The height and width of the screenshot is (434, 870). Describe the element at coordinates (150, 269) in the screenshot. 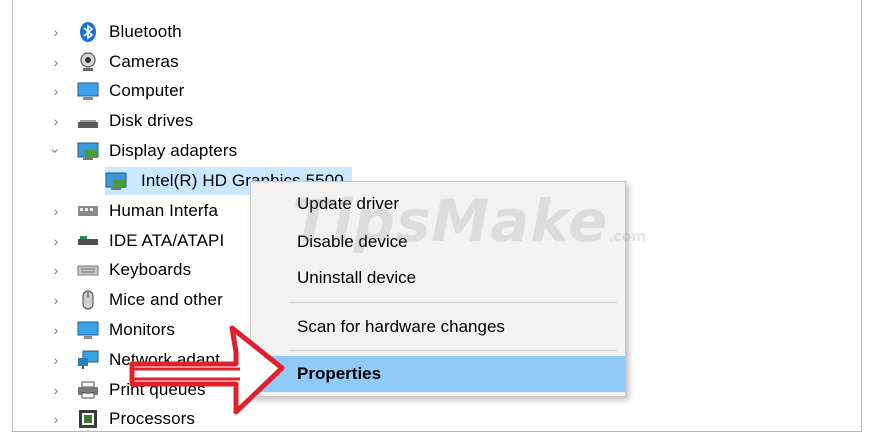

I see `tree-item-label: Keyboards` at that location.